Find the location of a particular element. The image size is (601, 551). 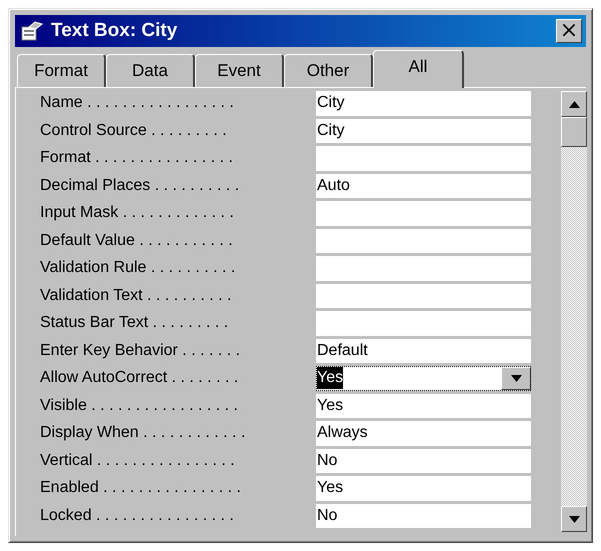

property-label: Enabled . . . . . . . . . . . . . . . . is located at coordinates (140, 488).